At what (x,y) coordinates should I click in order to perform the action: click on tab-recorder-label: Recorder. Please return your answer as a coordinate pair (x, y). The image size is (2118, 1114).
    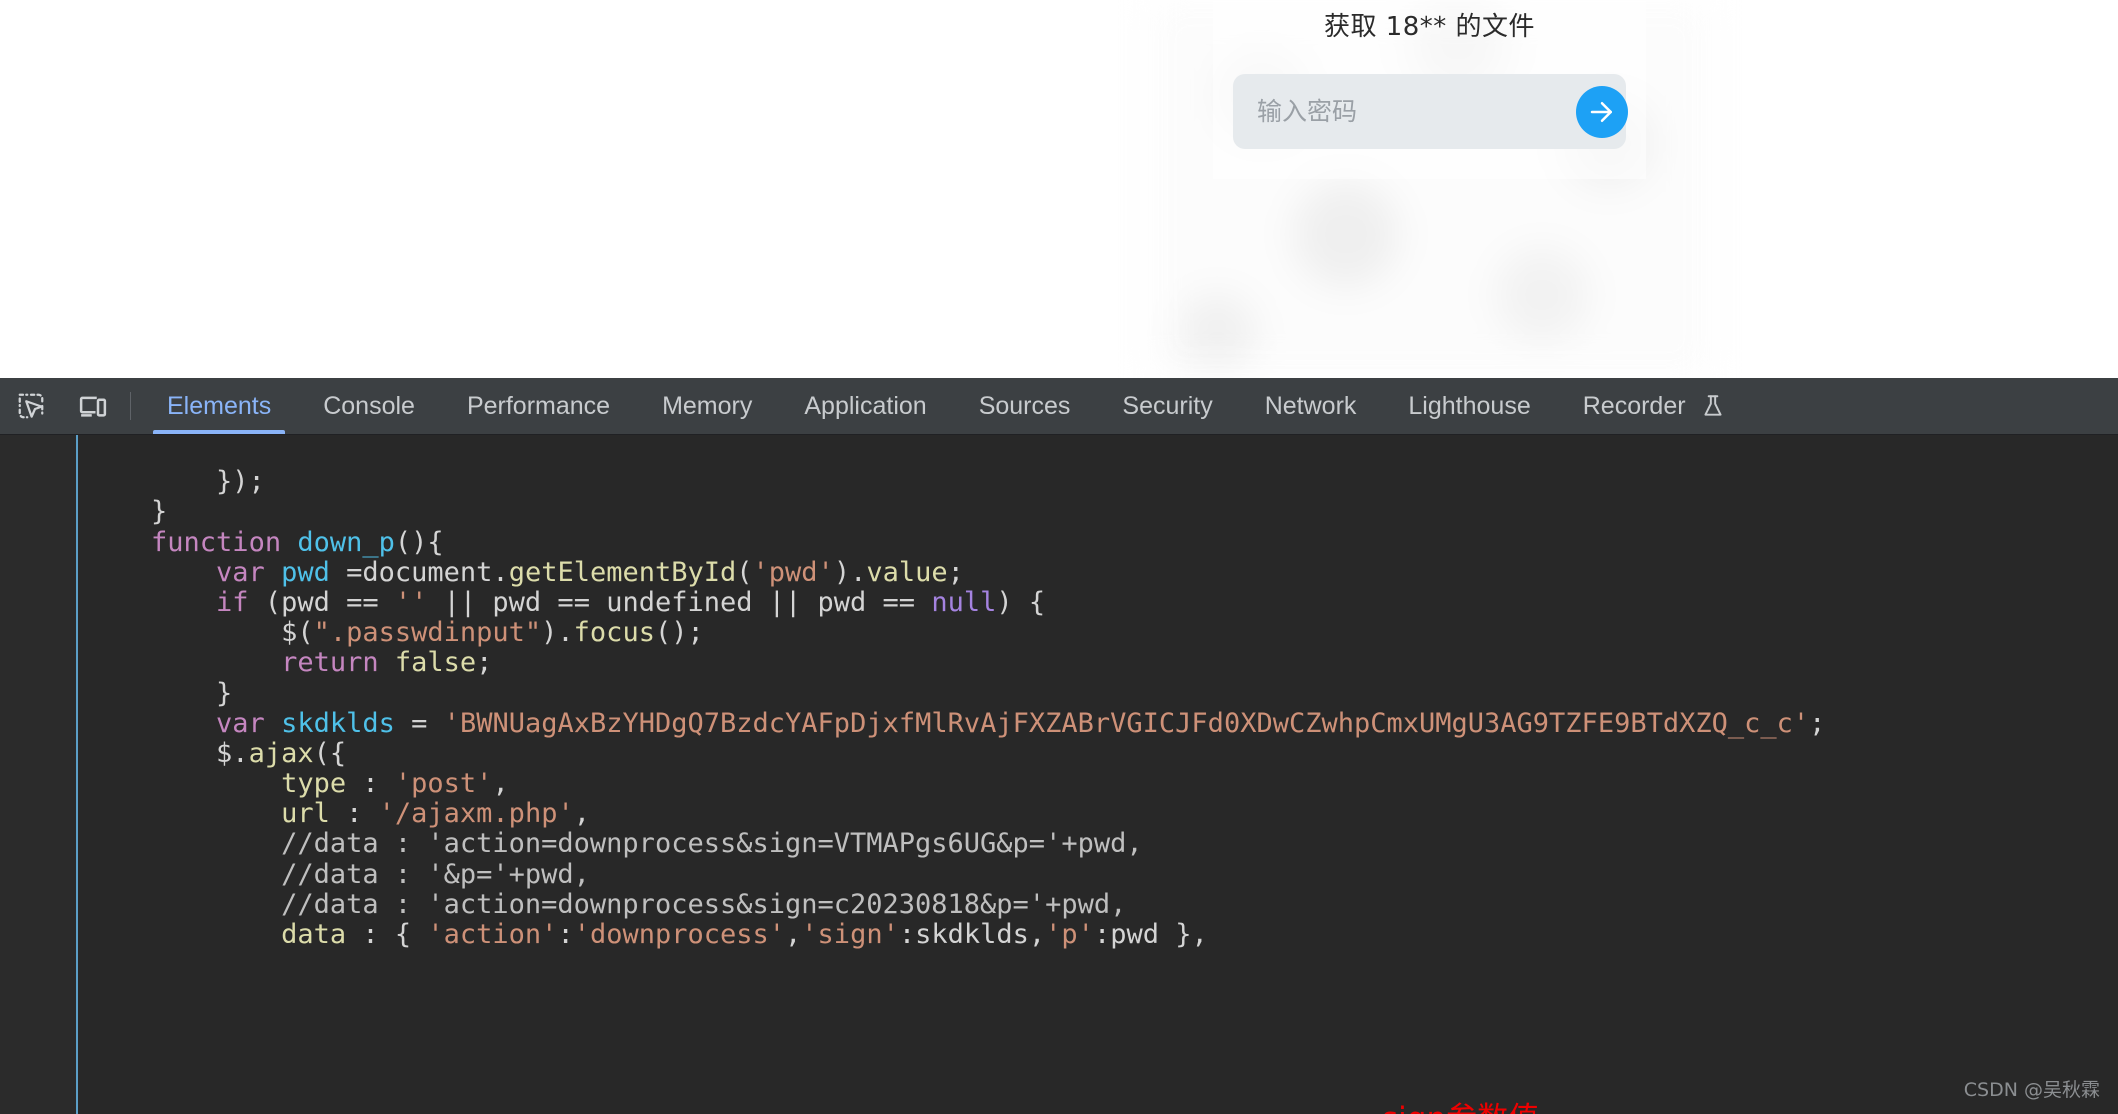
    Looking at the image, I should click on (1634, 405).